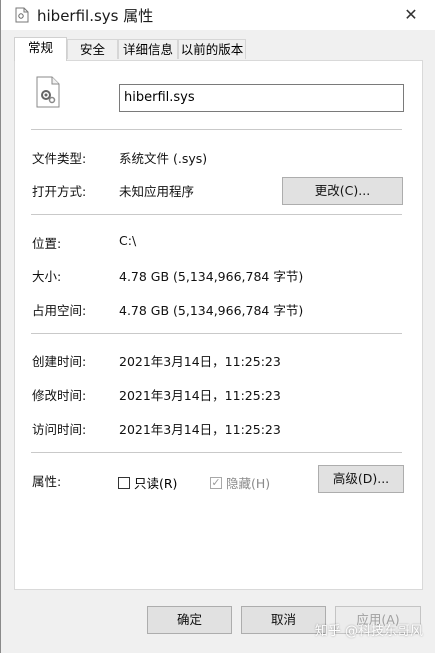 The image size is (435, 653). Describe the element at coordinates (200, 361) in the screenshot. I see `created-value: 2021年3月14日，11:25:23` at that location.